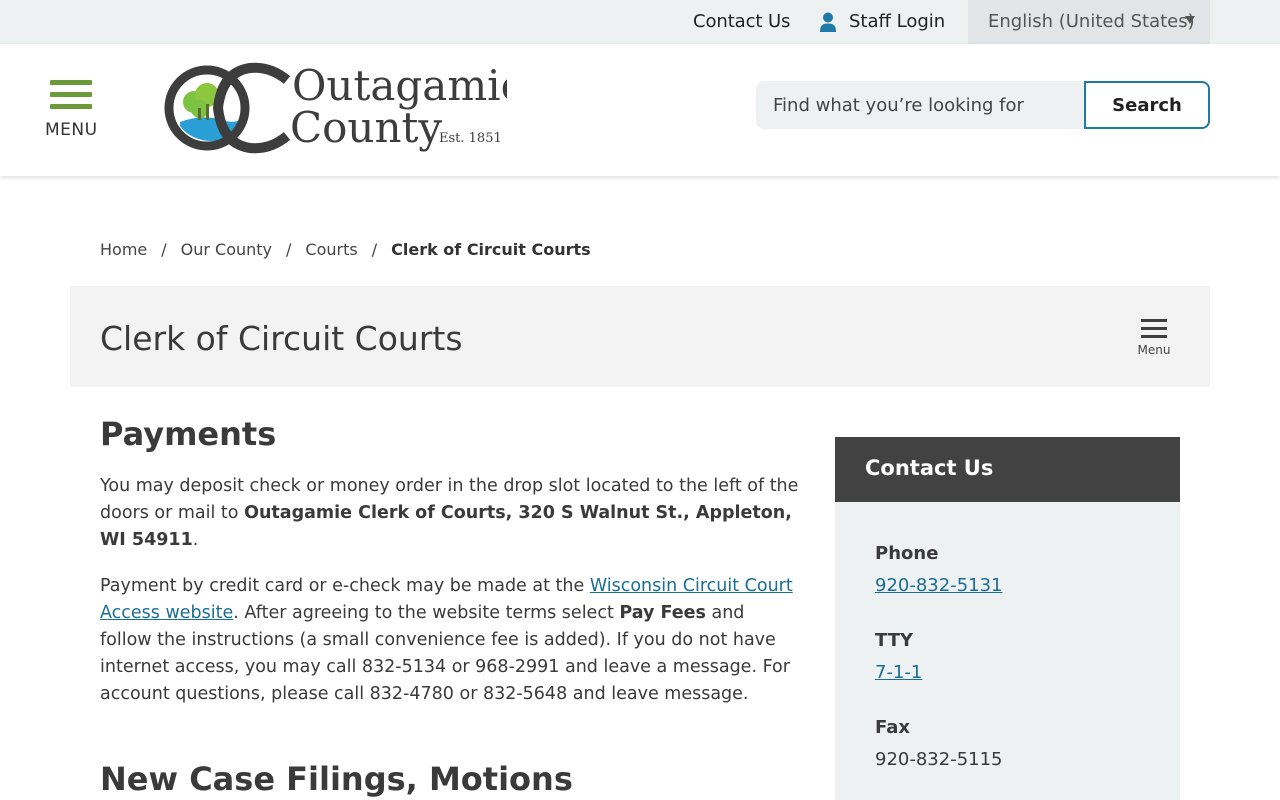  What do you see at coordinates (897, 21) in the screenshot?
I see `staff-login-label: Staff Login` at bounding box center [897, 21].